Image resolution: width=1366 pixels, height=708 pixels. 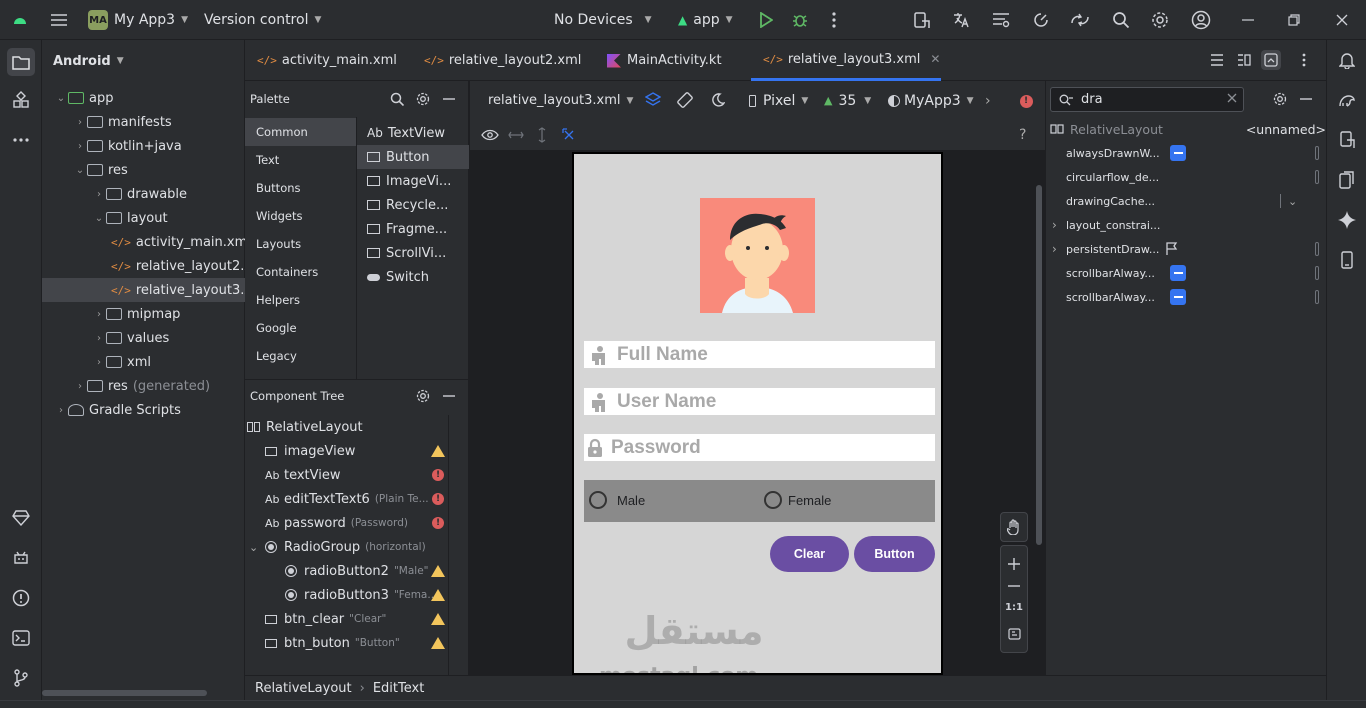 I want to click on close-window-icon, so click(x=1342, y=20).